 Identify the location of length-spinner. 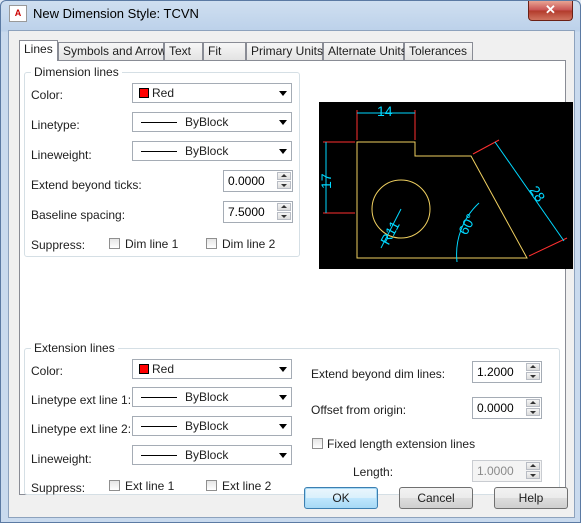
(507, 471).